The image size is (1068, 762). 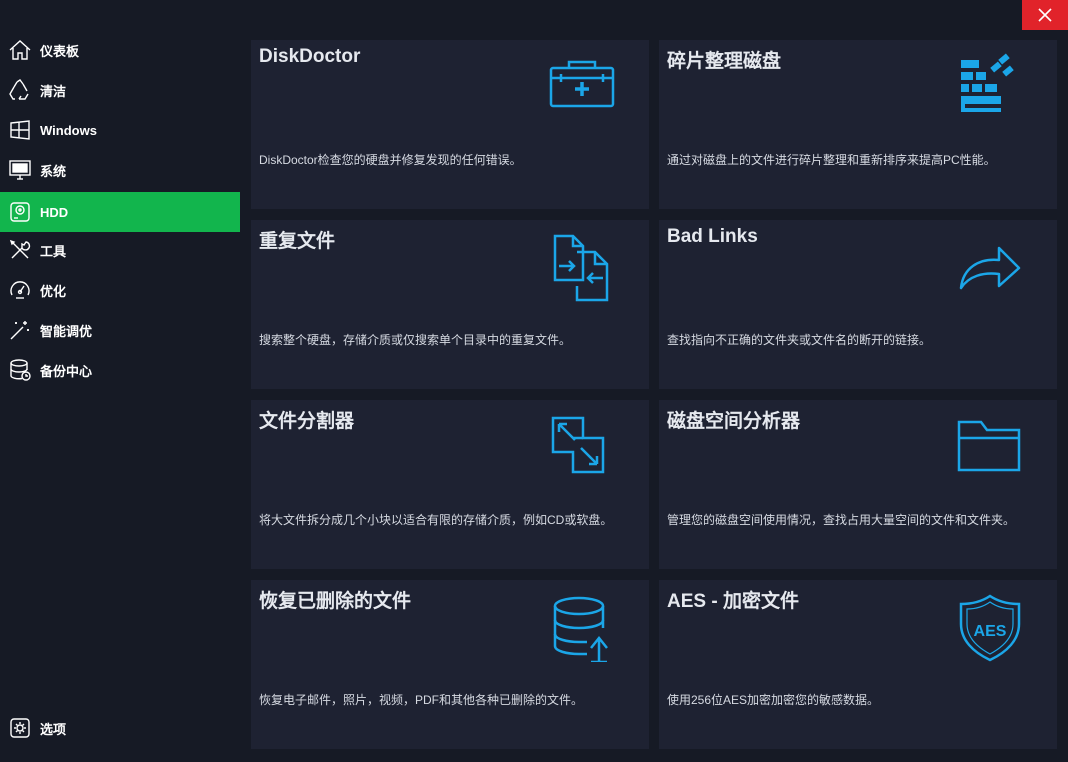 What do you see at coordinates (724, 61) in the screenshot?
I see `card-title: 碎片整理磁盘` at bounding box center [724, 61].